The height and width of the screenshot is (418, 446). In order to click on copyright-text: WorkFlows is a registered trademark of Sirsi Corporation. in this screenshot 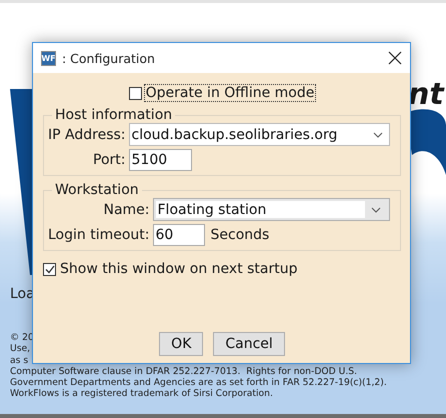, I will do `click(141, 394)`.